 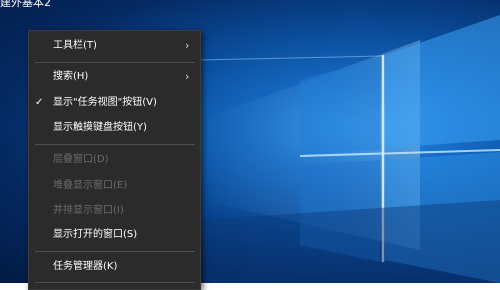 I want to click on menu-item-task-manager: 任务管理器(K), so click(x=114, y=267).